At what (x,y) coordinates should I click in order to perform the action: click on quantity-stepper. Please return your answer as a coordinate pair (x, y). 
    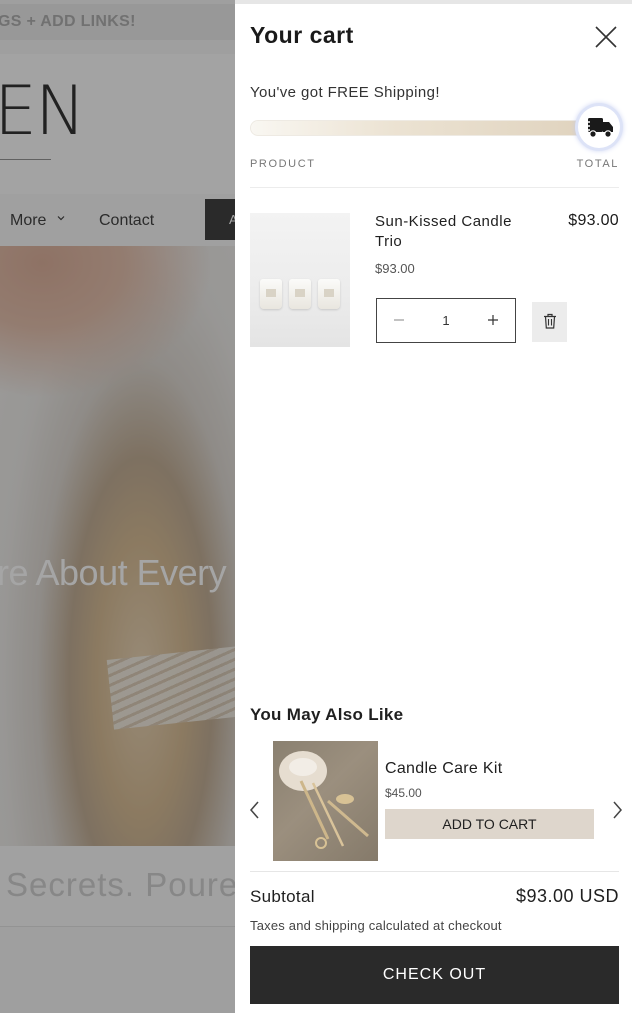
    Looking at the image, I should click on (446, 320).